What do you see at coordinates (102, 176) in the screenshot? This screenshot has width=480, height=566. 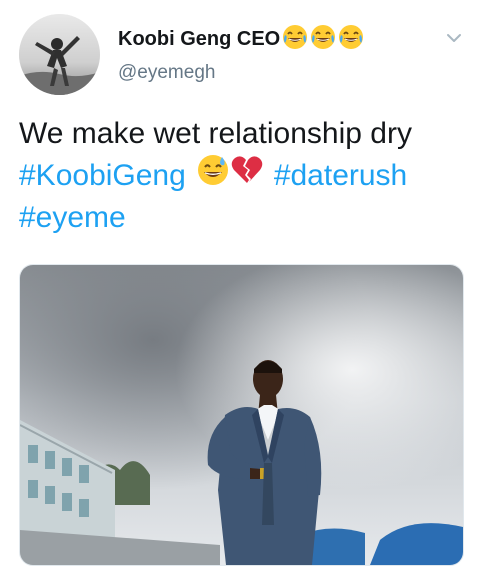 I see `hashtag-link-koobigeng: #KoobiGeng` at bounding box center [102, 176].